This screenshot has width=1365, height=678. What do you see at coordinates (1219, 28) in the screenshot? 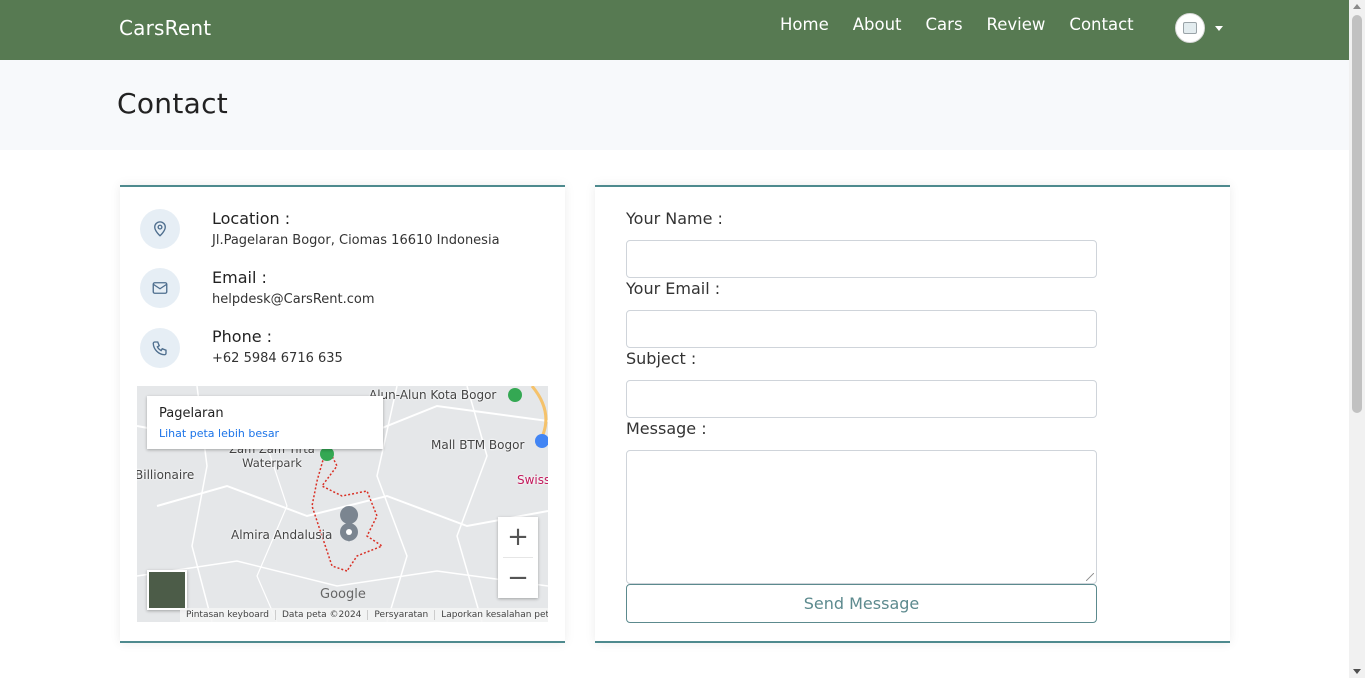
I see `chevron-down-icon` at bounding box center [1219, 28].